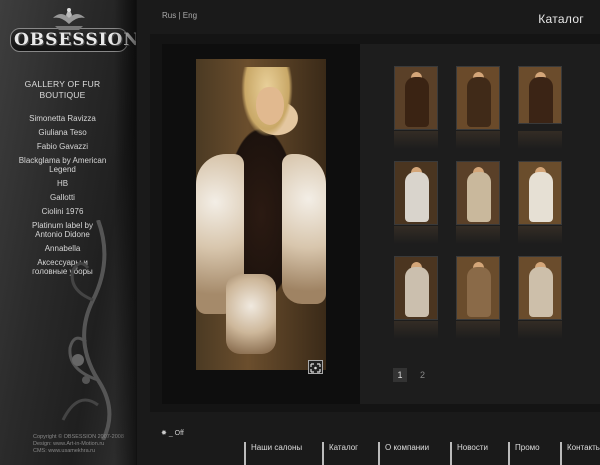 The image size is (600, 465). What do you see at coordinates (169, 15) in the screenshot?
I see `lang-rus-link: Rus` at bounding box center [169, 15].